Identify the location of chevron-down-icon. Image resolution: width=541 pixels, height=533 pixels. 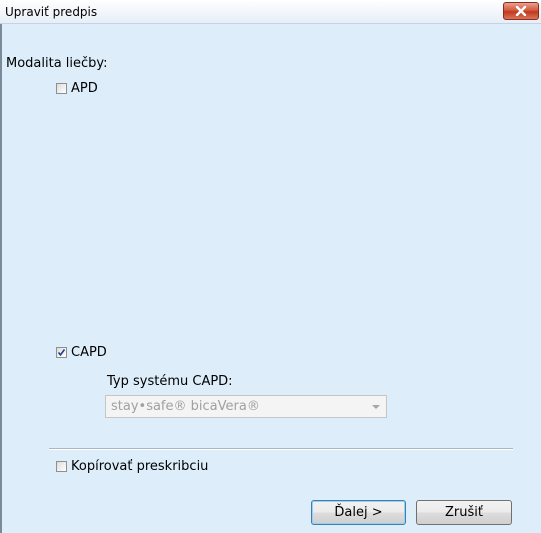
(376, 407).